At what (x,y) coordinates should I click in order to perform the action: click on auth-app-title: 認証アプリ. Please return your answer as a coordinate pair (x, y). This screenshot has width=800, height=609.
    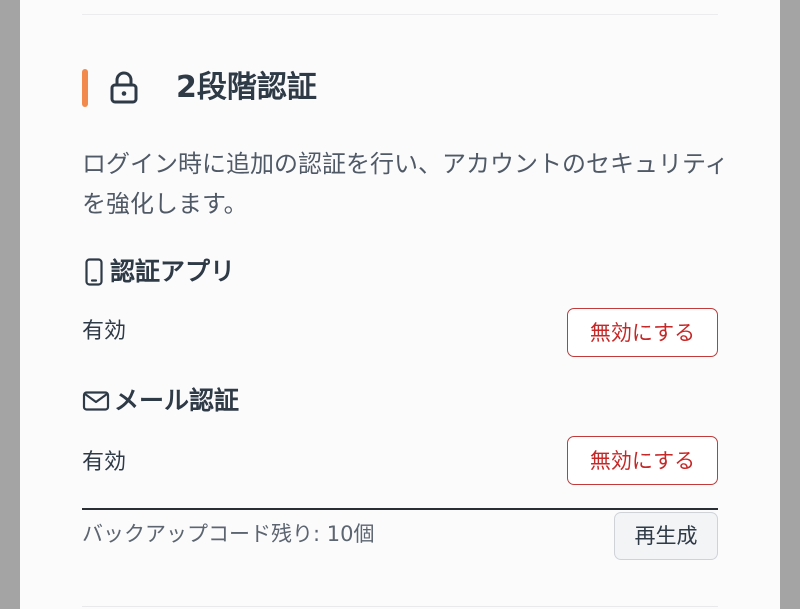
    Looking at the image, I should click on (173, 271).